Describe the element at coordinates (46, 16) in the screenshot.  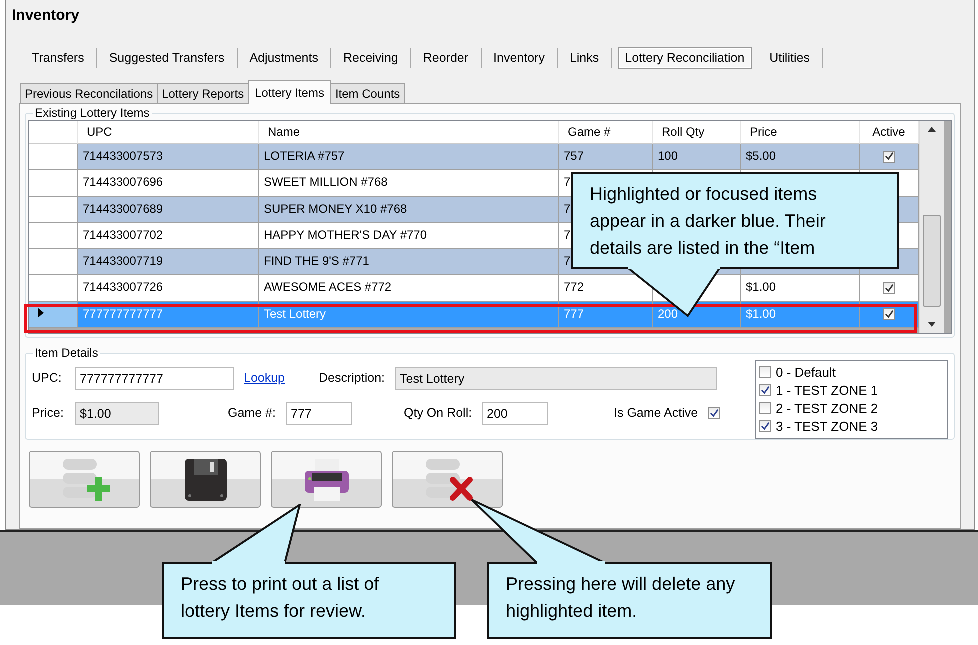
I see `window-title: Inventory` at that location.